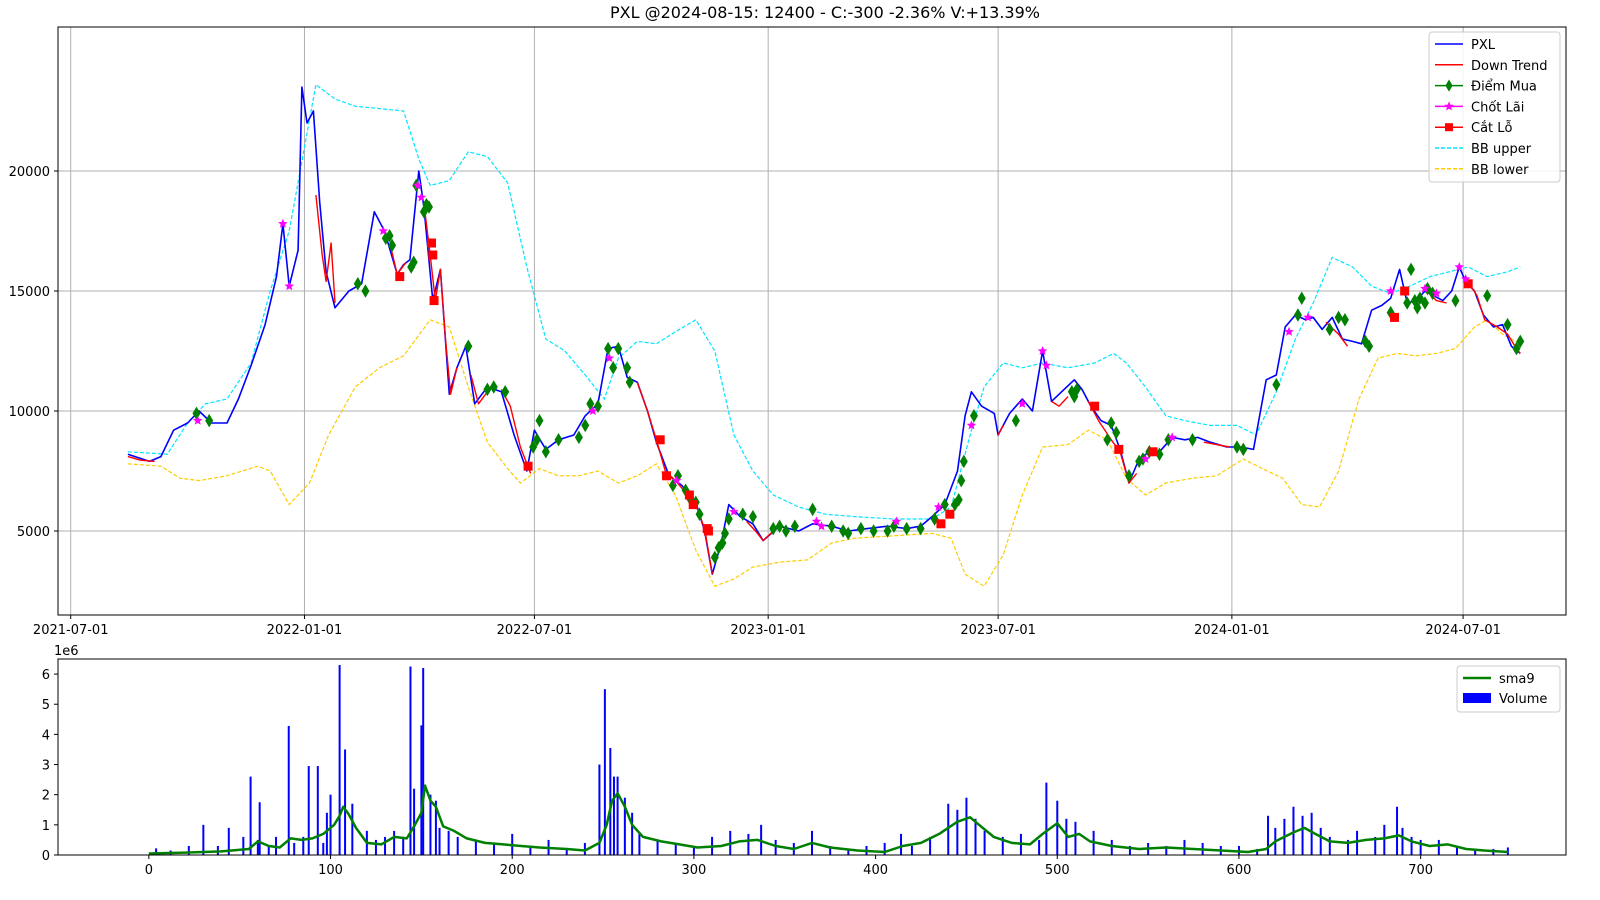 The image size is (1600, 900). I want to click on legend-swatch-square, so click(1449, 127).